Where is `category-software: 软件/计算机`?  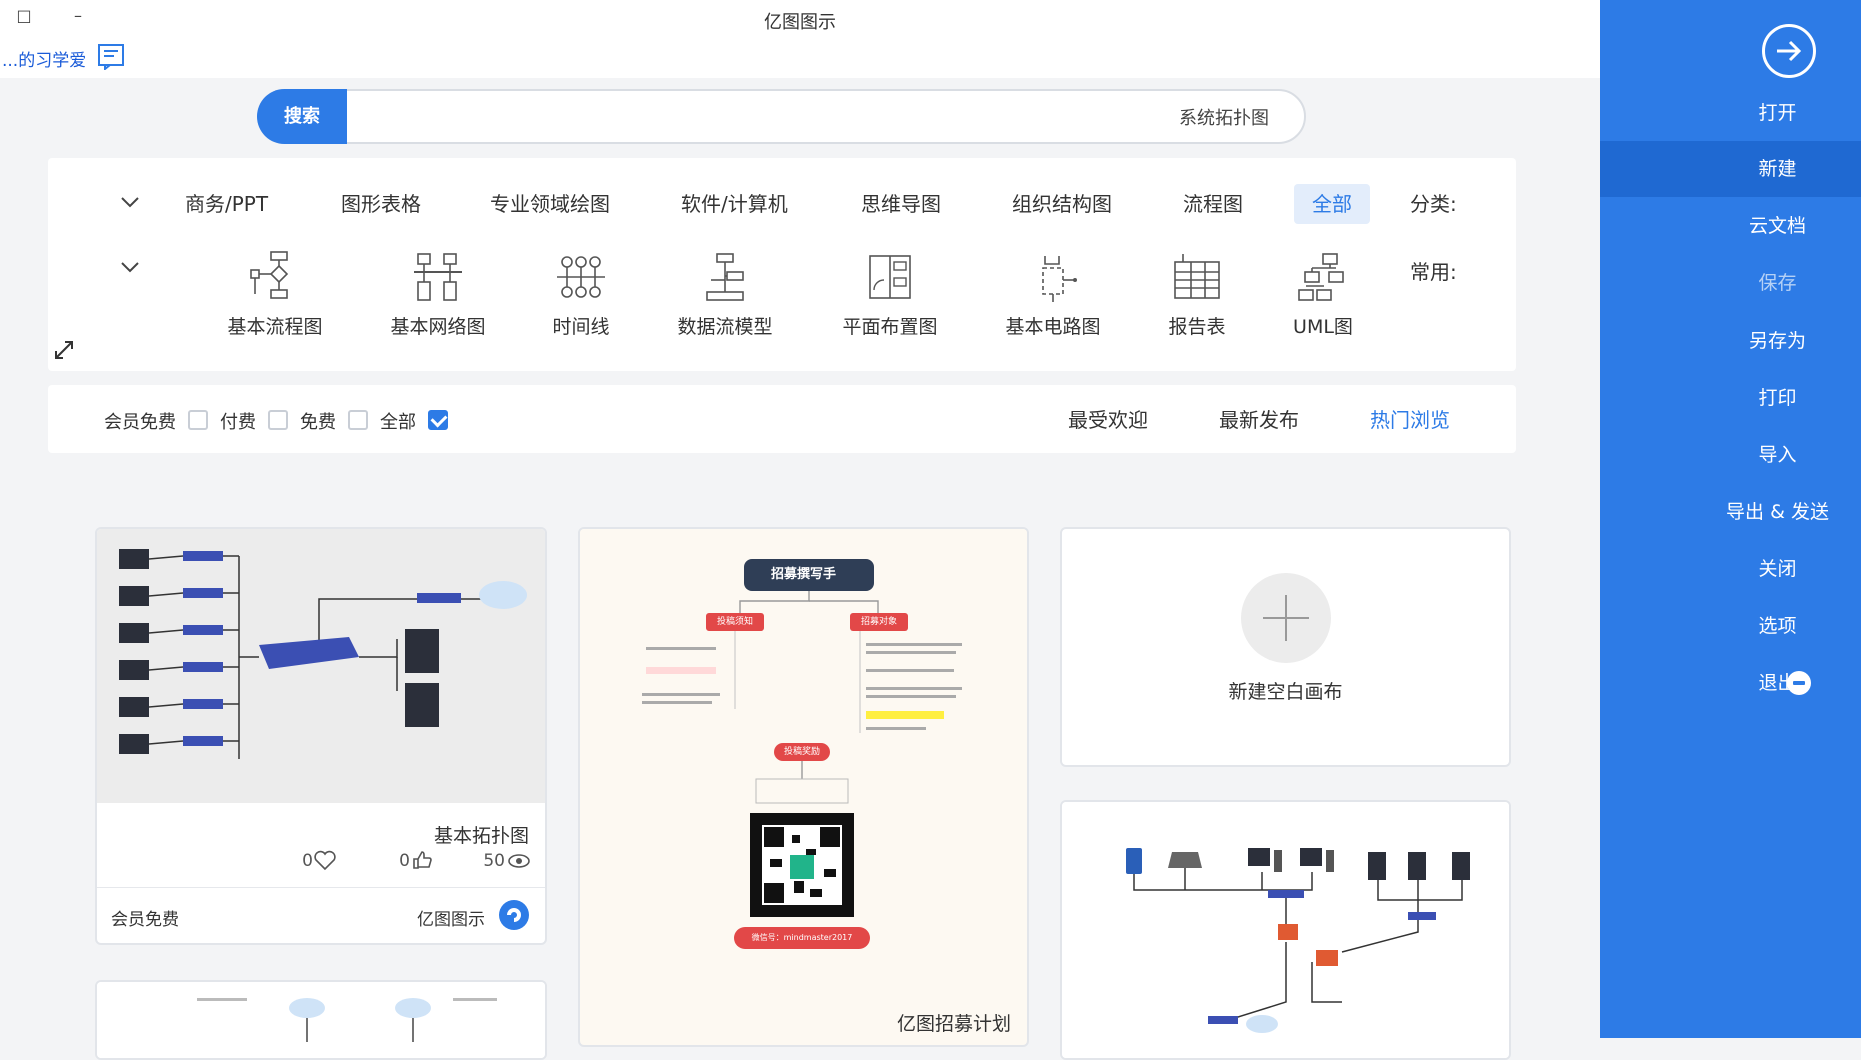 category-software: 软件/计算机 is located at coordinates (734, 204).